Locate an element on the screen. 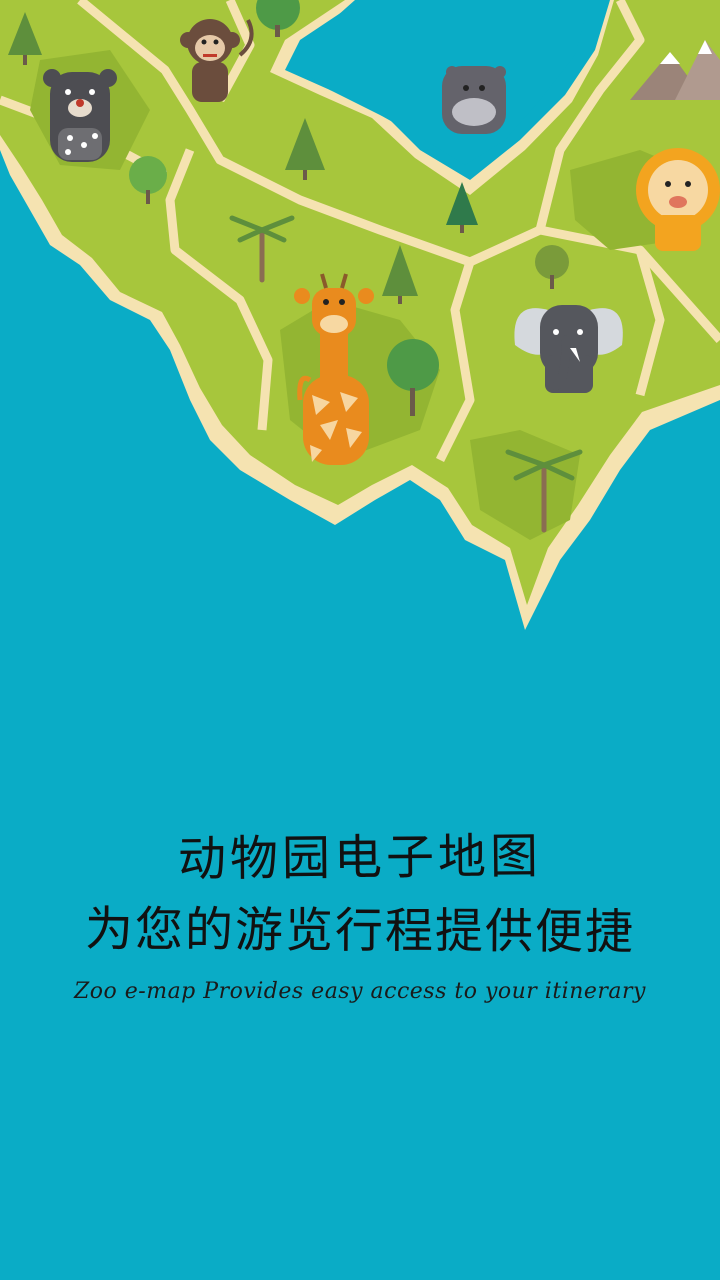 Image resolution: width=720 pixels, height=1280 pixels. bear-icon is located at coordinates (80, 115).